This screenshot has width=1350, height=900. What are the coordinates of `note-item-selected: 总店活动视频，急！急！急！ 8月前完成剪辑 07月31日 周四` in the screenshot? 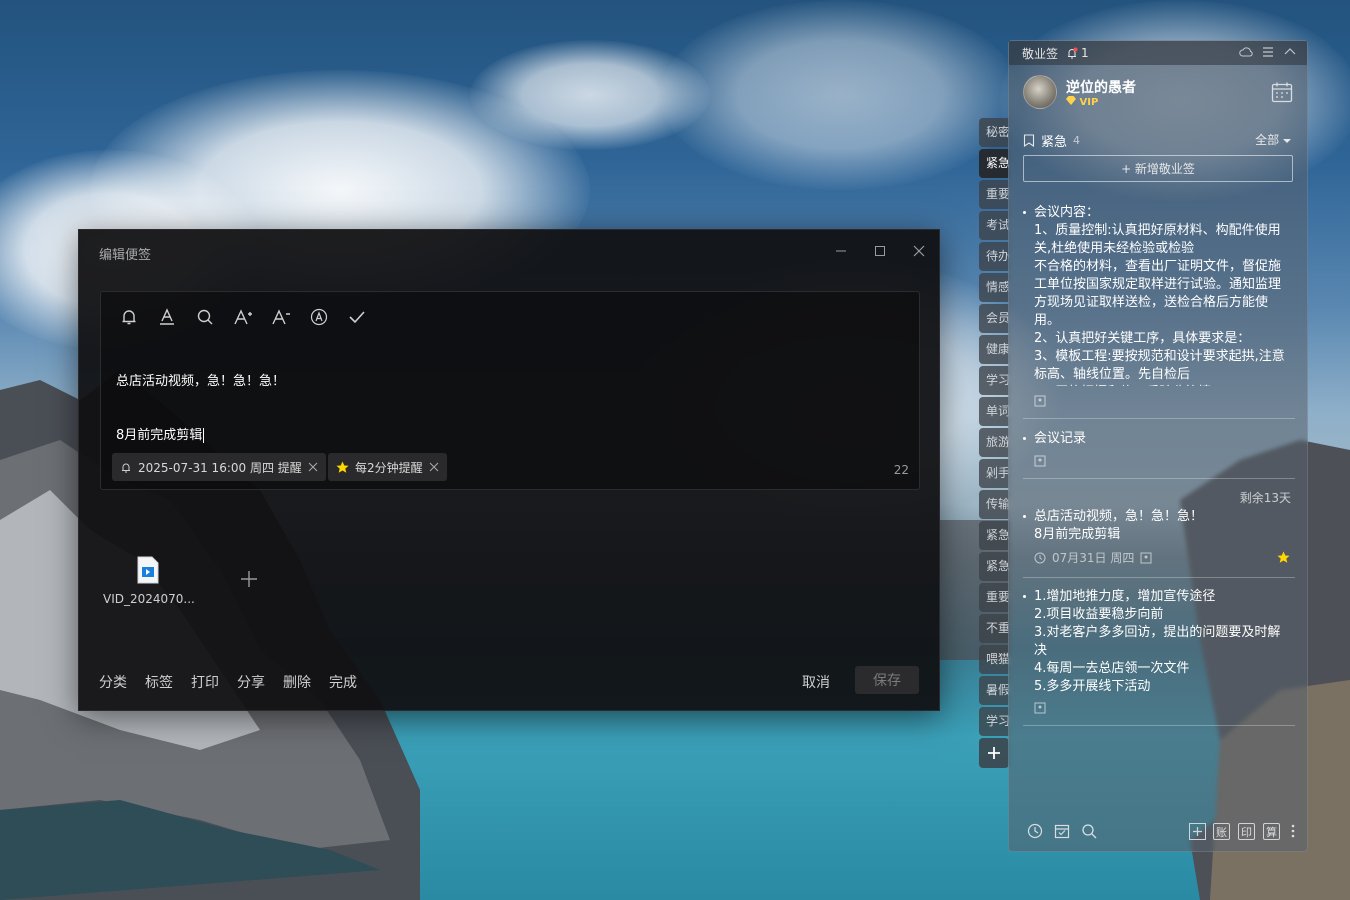 It's located at (1159, 537).